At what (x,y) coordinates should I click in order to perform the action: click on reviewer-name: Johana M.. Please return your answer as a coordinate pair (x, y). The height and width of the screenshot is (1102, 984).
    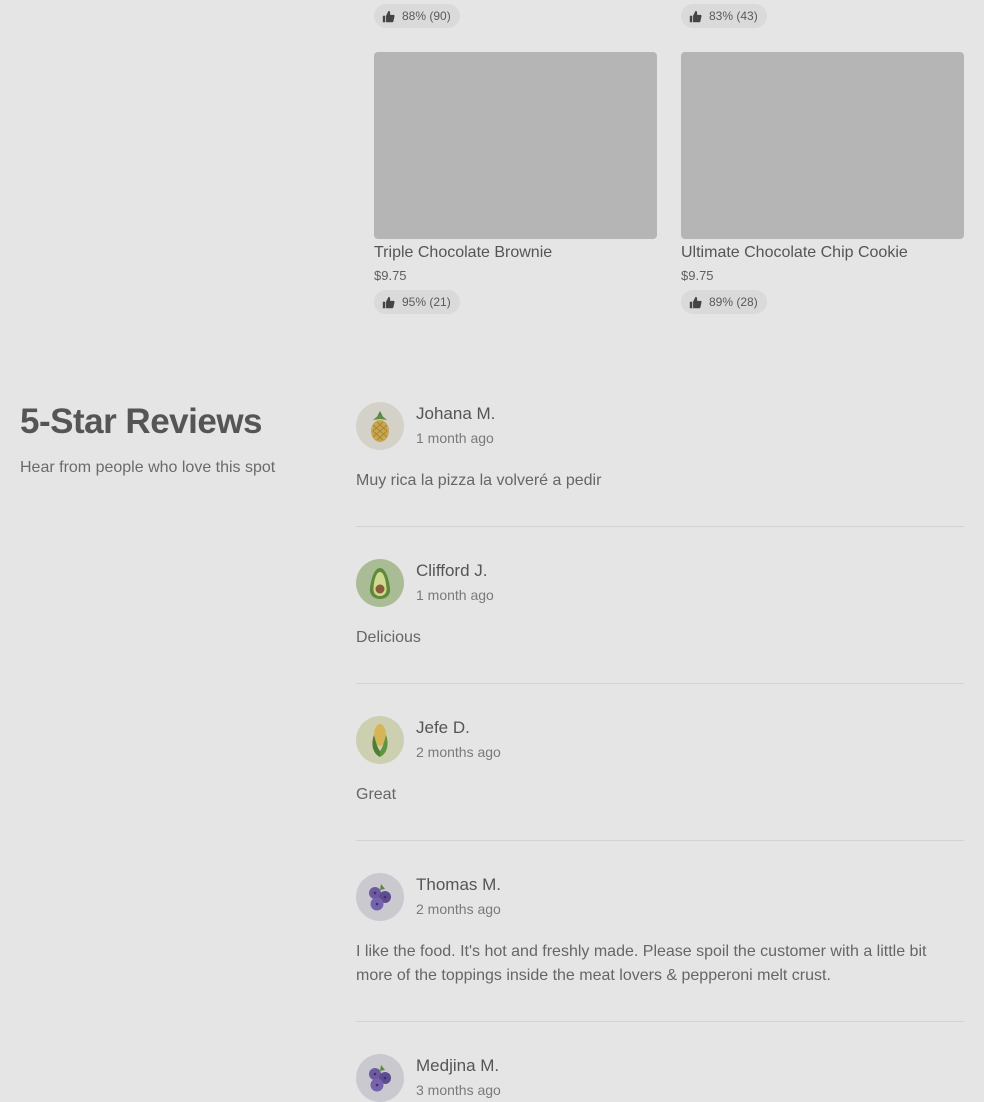
    Looking at the image, I should click on (456, 413).